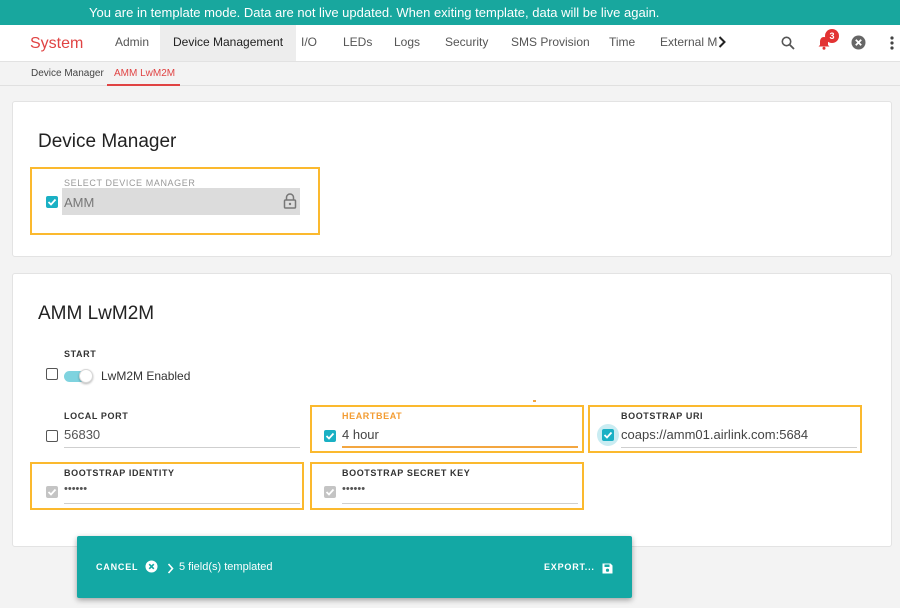  What do you see at coordinates (57, 43) in the screenshot?
I see `brand-title: System` at bounding box center [57, 43].